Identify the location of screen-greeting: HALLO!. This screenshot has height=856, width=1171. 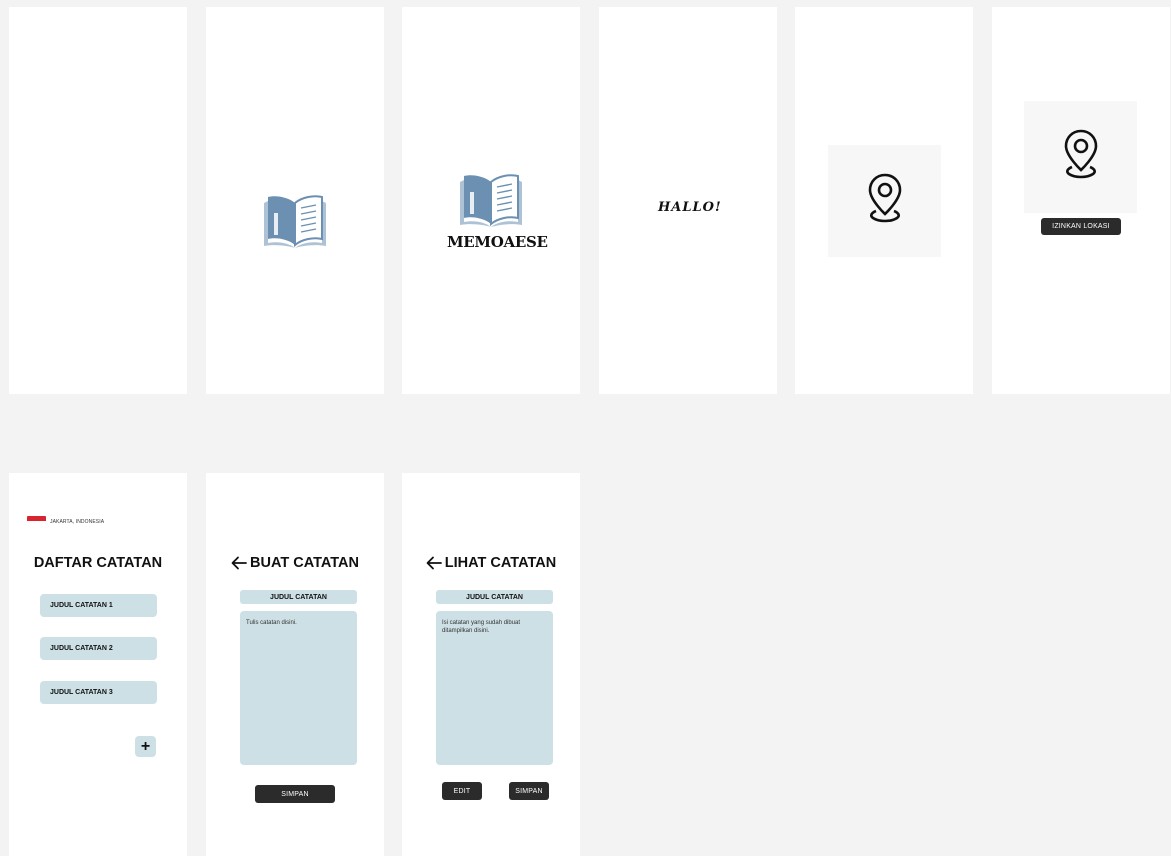
(688, 200).